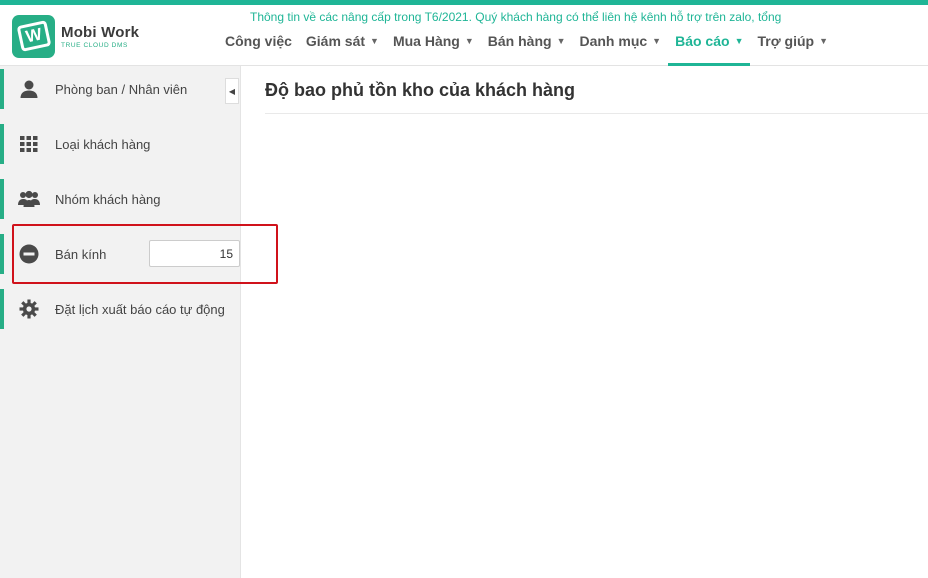 The width and height of the screenshot is (928, 578). What do you see at coordinates (100, 32) in the screenshot?
I see `brand-name: Mobi Work` at bounding box center [100, 32].